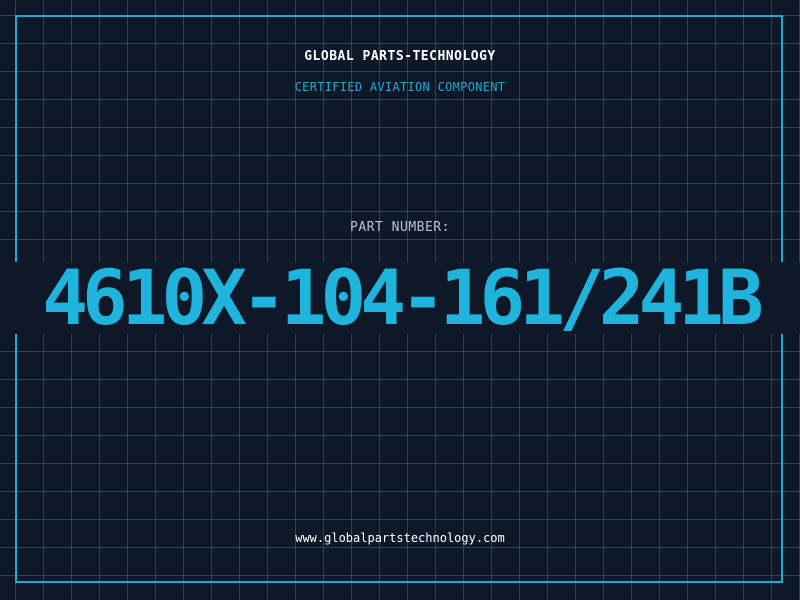 The width and height of the screenshot is (800, 600). What do you see at coordinates (400, 56) in the screenshot?
I see `brand-name: GLOBAL PARTS-TECHNOLOGY` at bounding box center [400, 56].